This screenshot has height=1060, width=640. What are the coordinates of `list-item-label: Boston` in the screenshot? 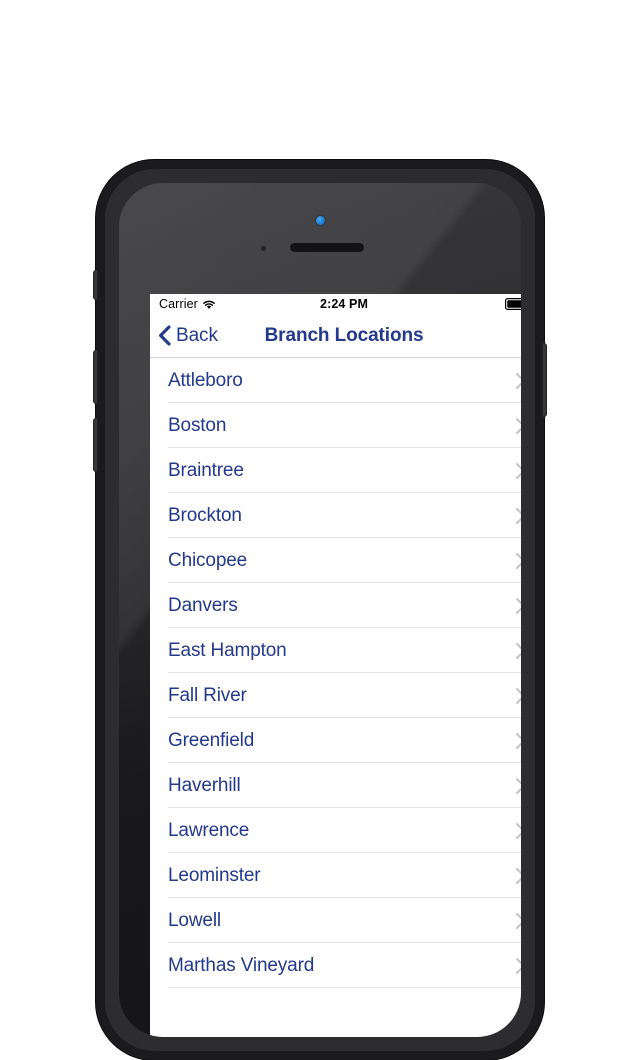 It's located at (197, 425).